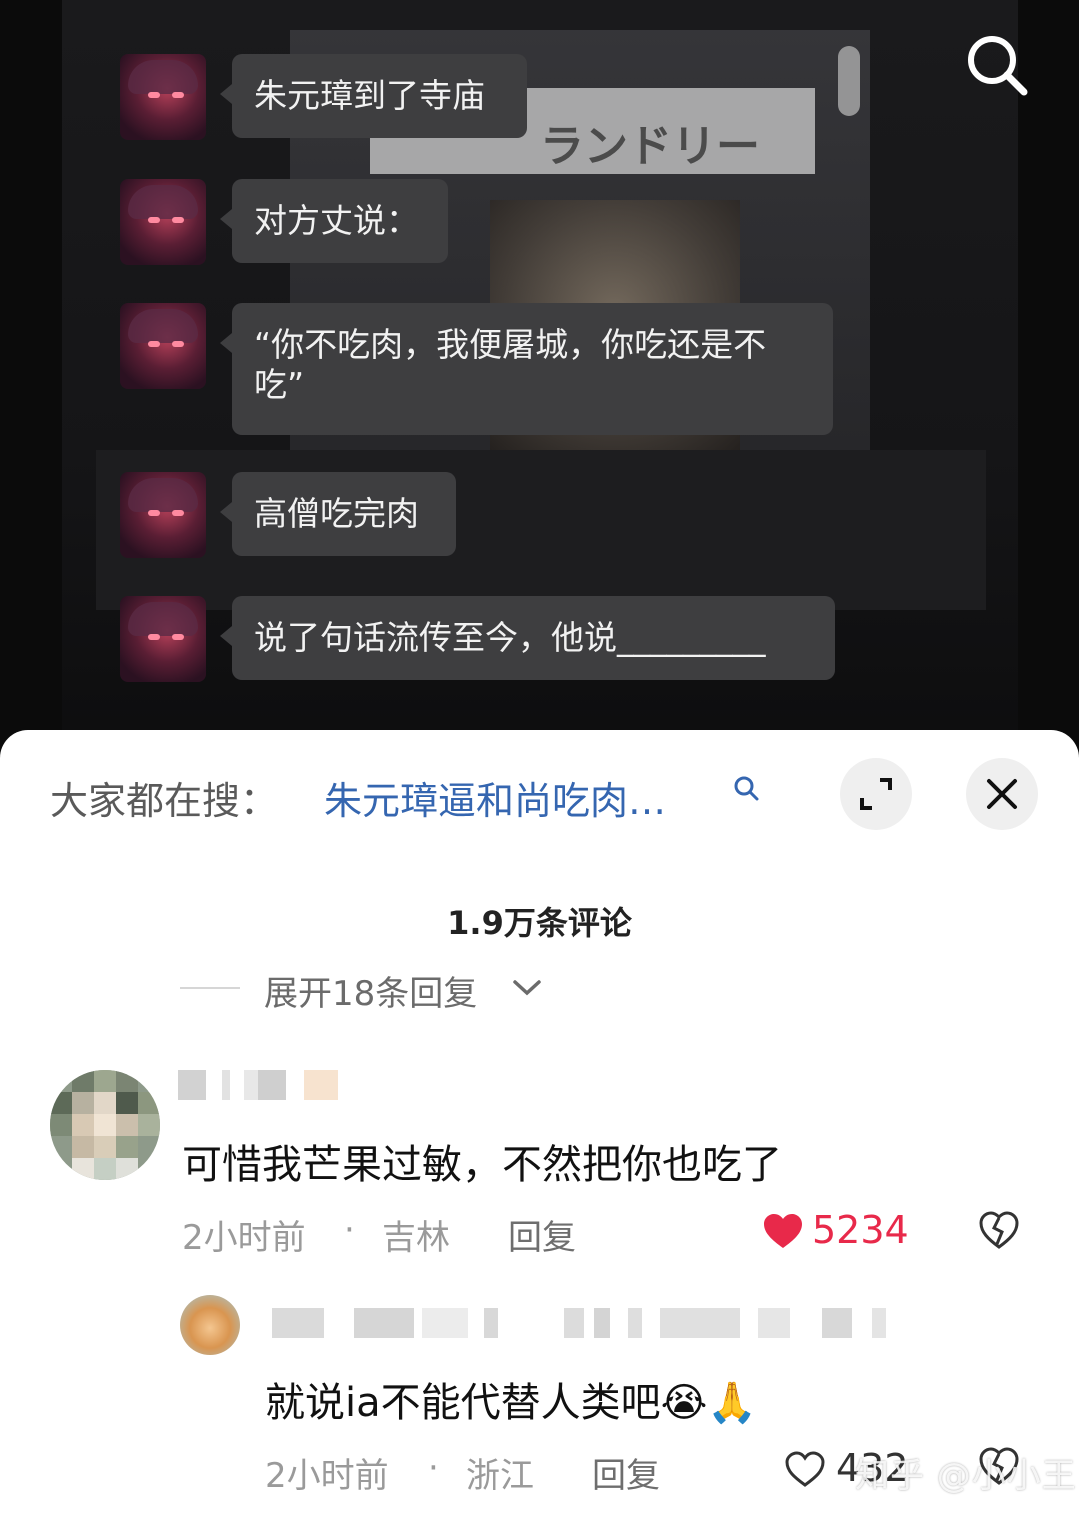 The image size is (1079, 1517). Describe the element at coordinates (327, 1476) in the screenshot. I see `reply-time: 2小时前` at that location.